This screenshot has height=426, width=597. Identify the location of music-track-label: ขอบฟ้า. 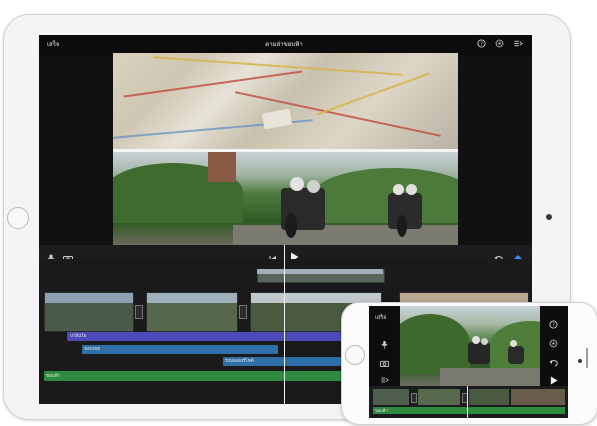
(53, 376).